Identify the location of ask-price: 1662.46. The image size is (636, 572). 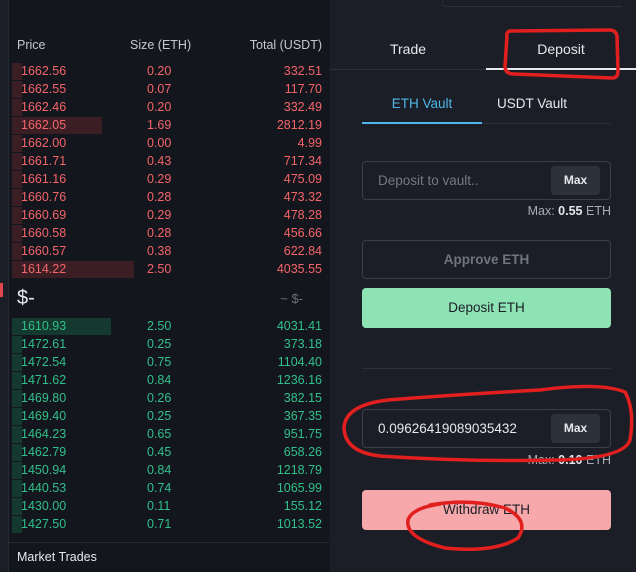
(44, 107).